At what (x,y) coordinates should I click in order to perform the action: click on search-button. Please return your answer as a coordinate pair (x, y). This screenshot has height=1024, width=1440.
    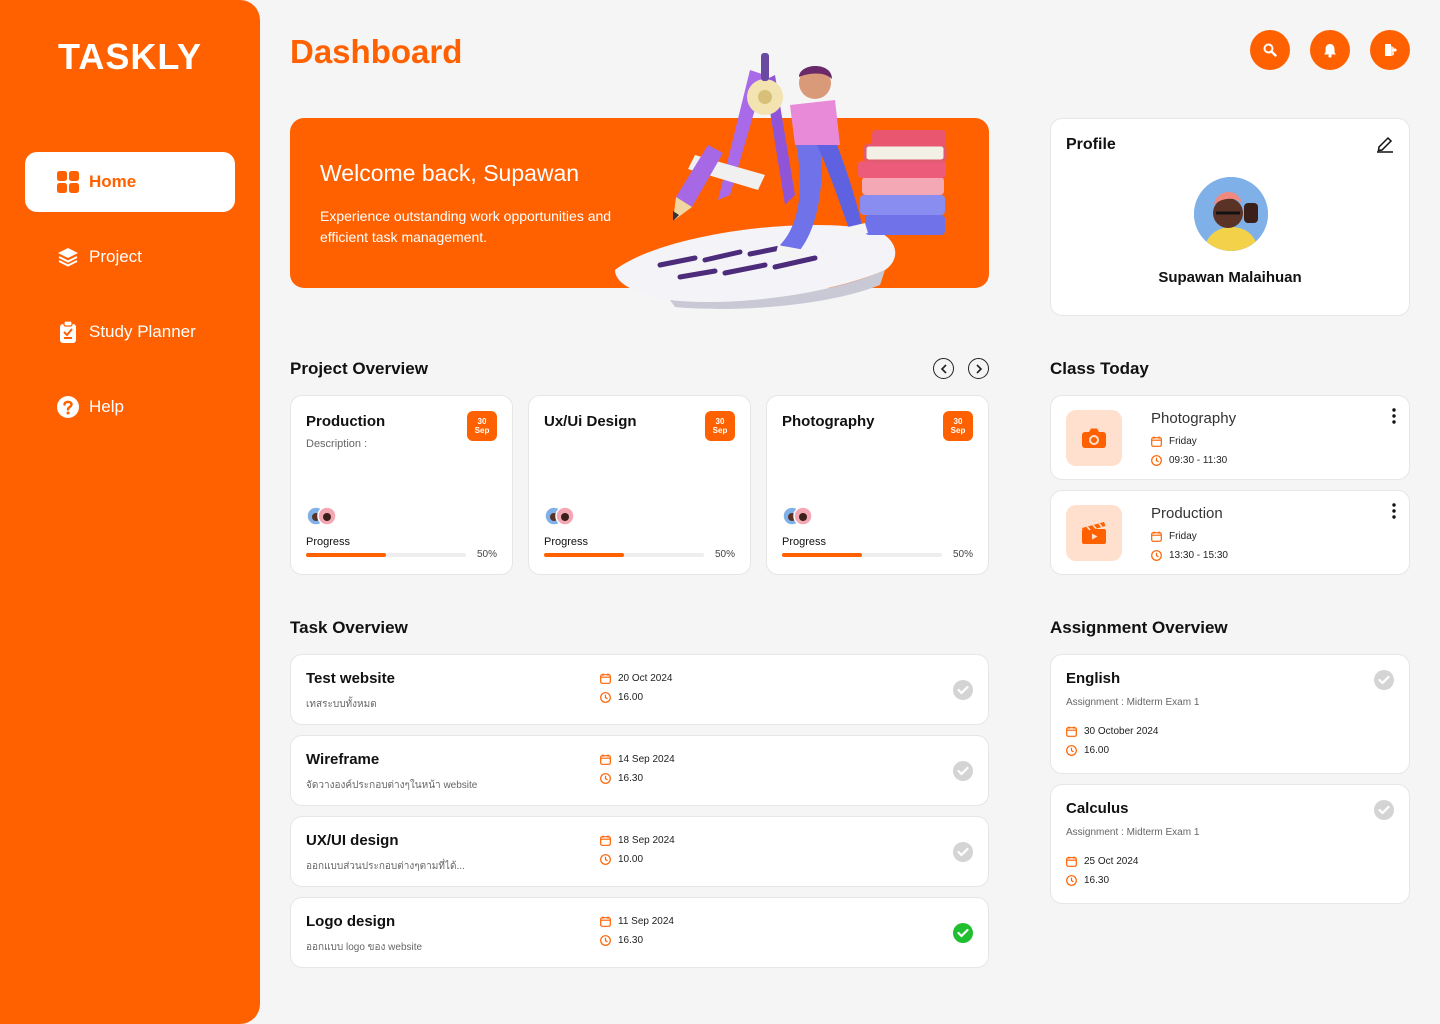
    Looking at the image, I should click on (1270, 50).